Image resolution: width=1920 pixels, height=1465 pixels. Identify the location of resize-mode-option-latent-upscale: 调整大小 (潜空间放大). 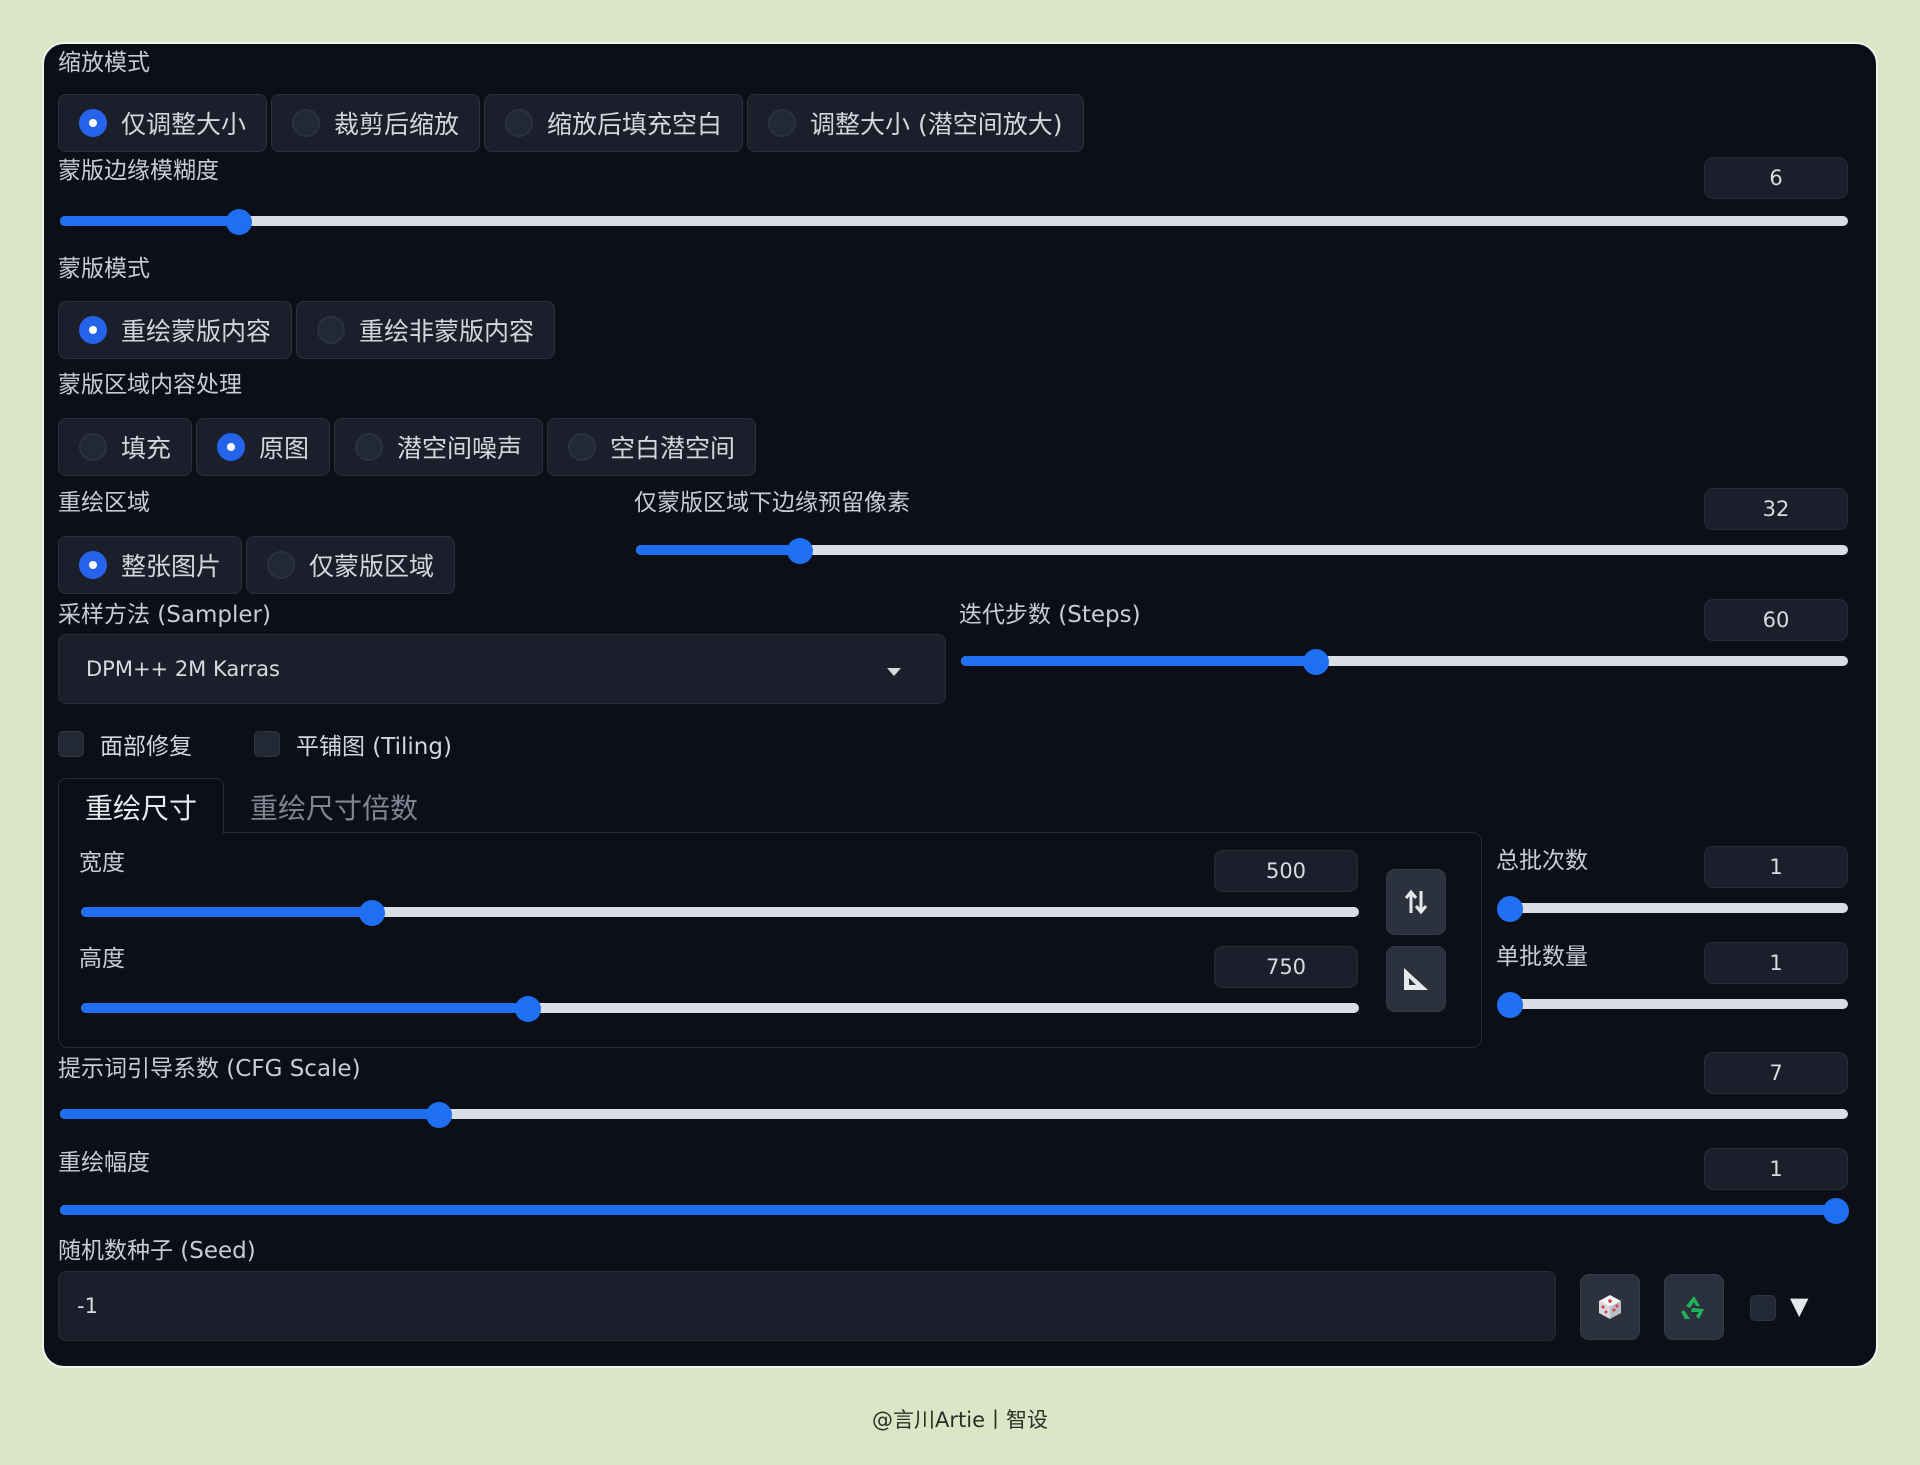
(915, 123).